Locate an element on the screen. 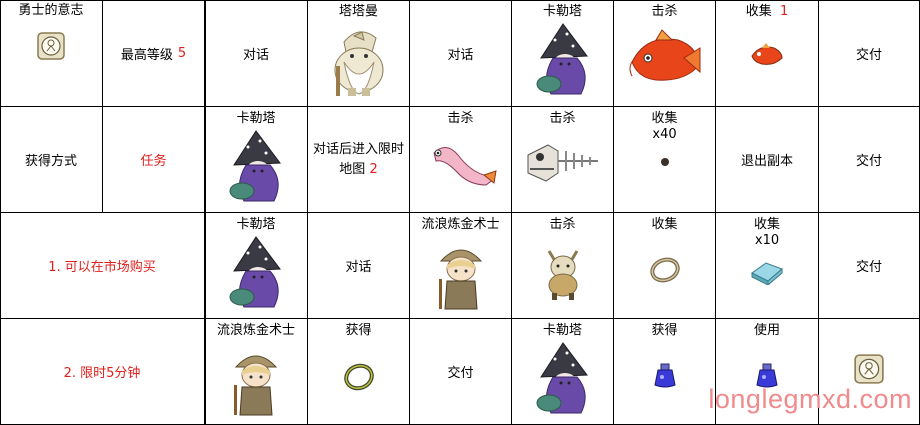 This screenshot has width=920, height=425. r4-deliver-label: 交付 is located at coordinates (460, 373).